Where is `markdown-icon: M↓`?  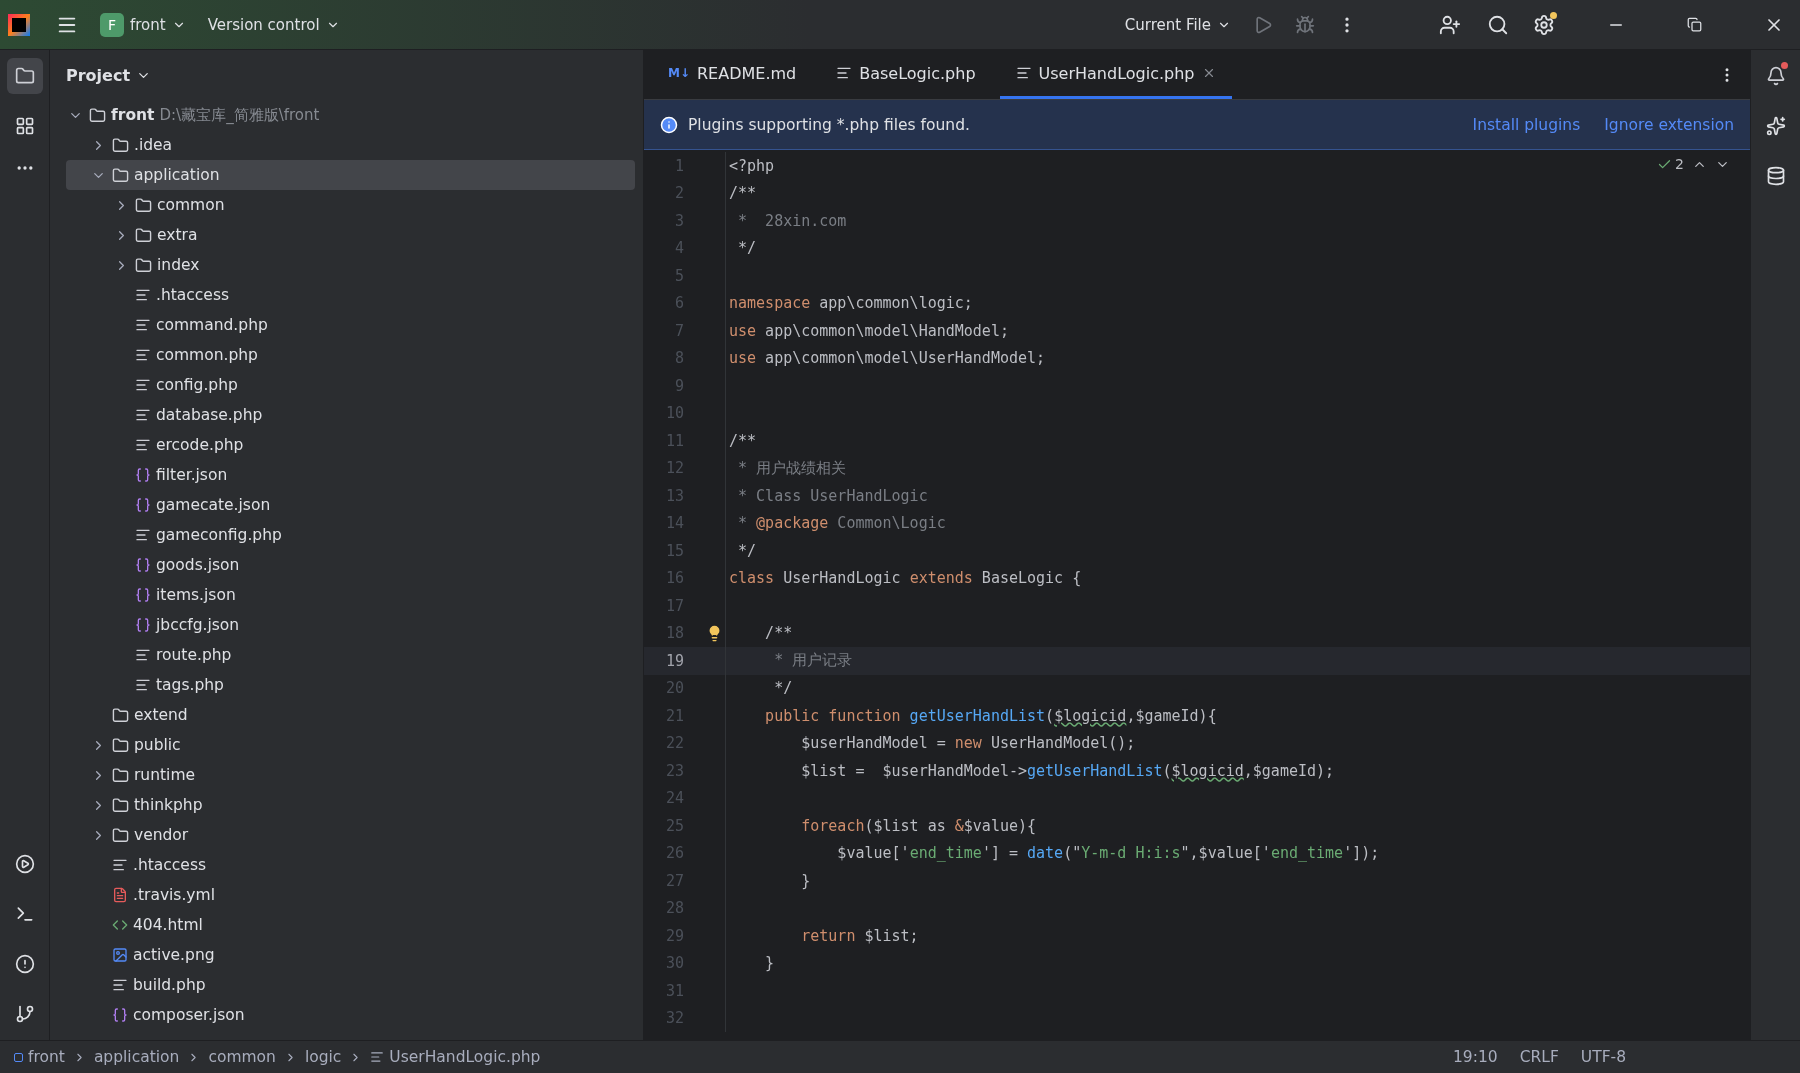
markdown-icon: M↓ is located at coordinates (679, 73).